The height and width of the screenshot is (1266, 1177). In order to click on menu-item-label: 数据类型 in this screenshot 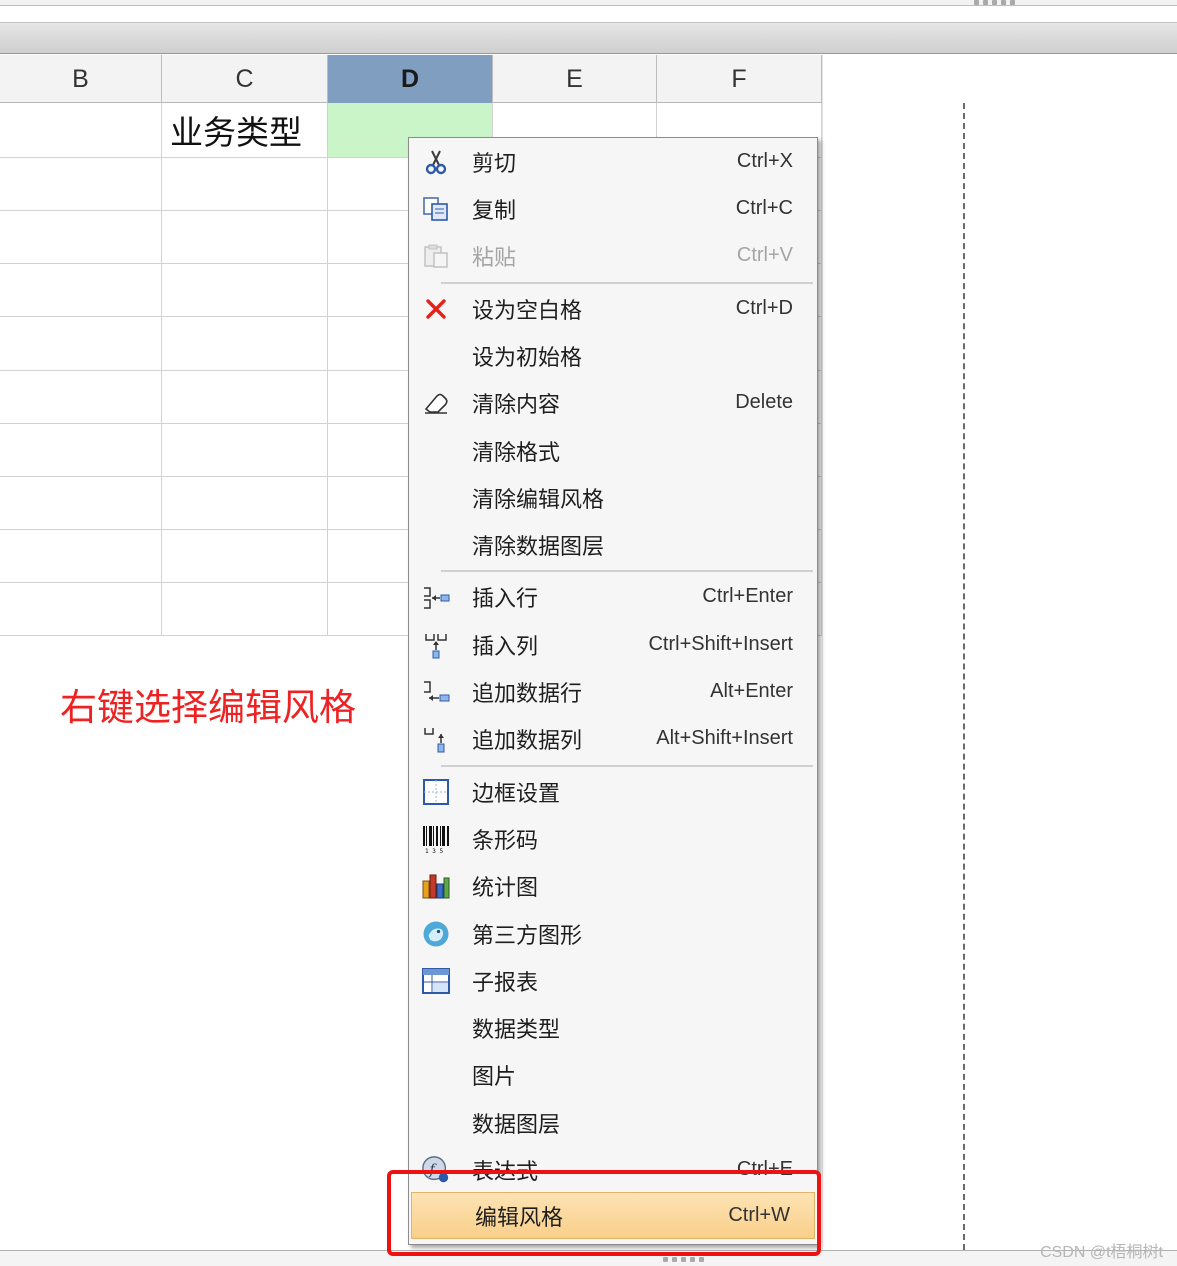, I will do `click(516, 1029)`.